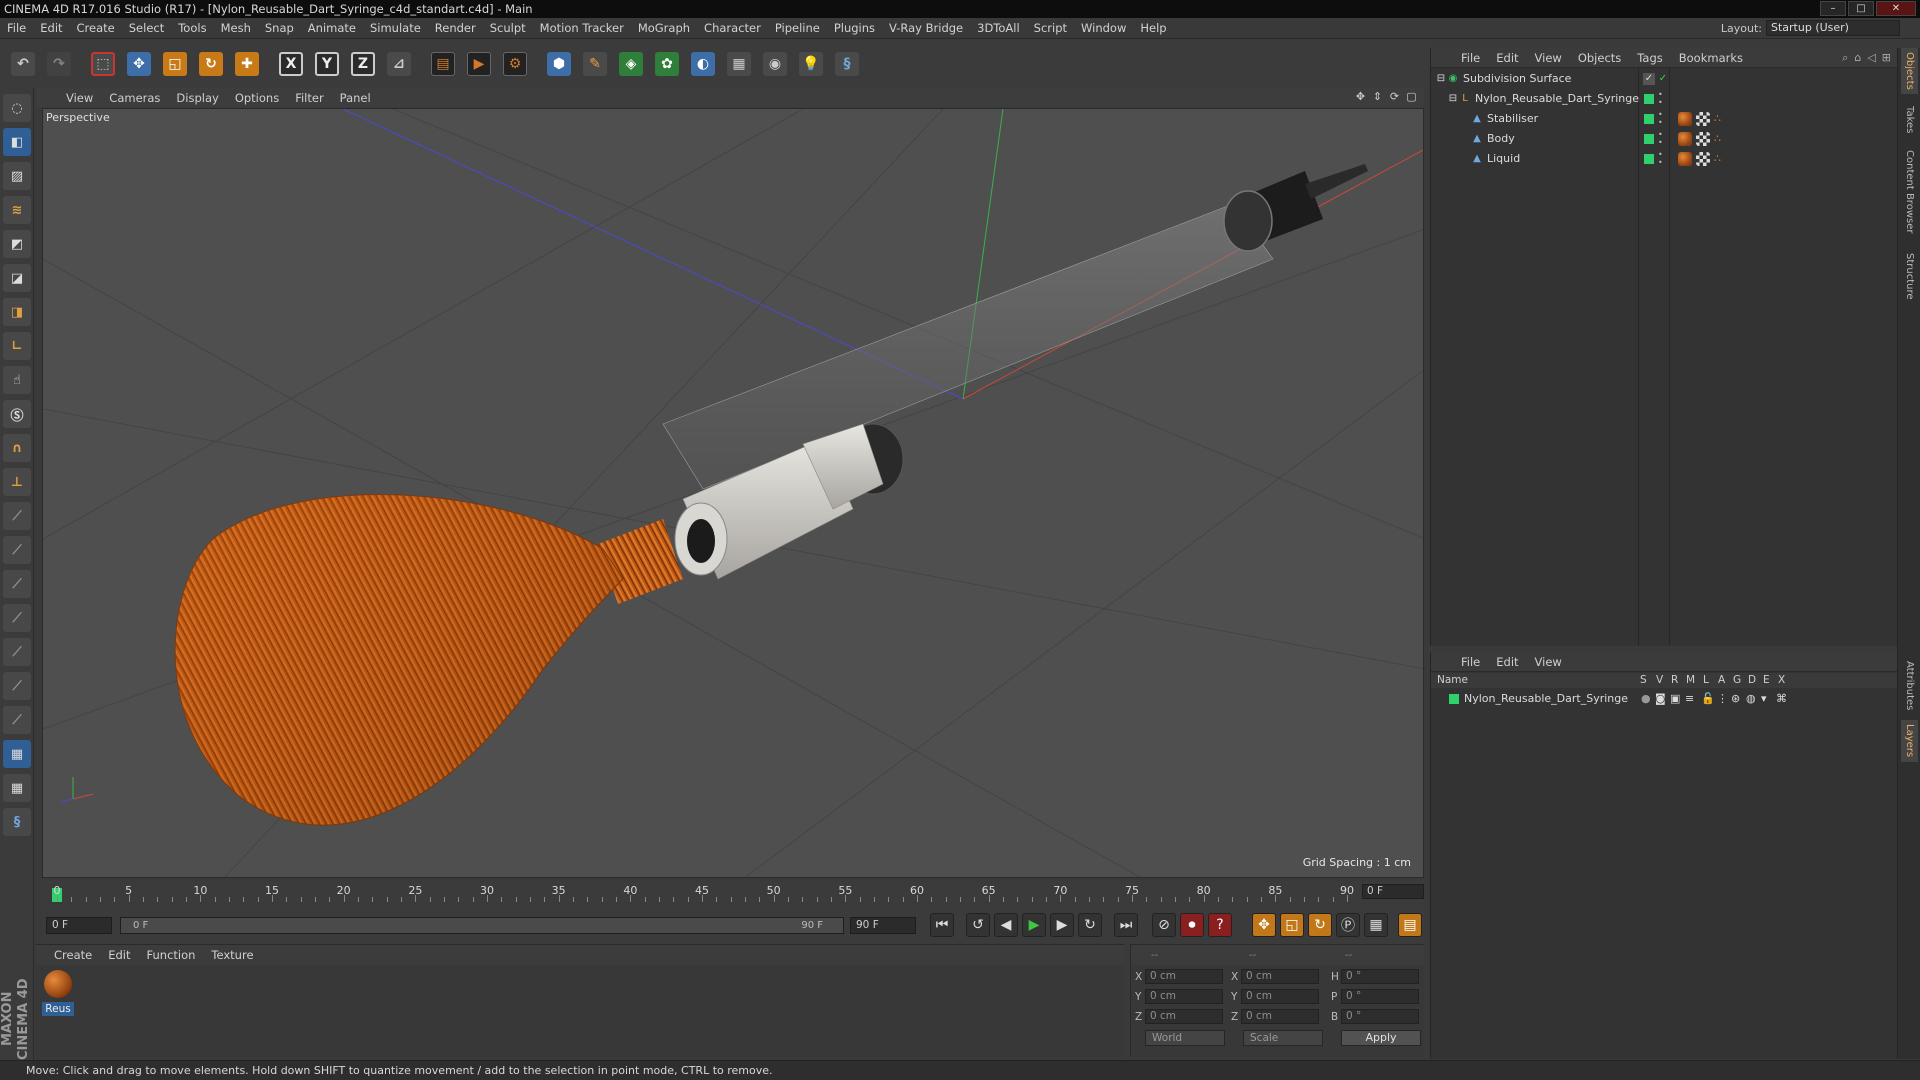  What do you see at coordinates (1548, 662) in the screenshot?
I see `layer-menu-view: View` at bounding box center [1548, 662].